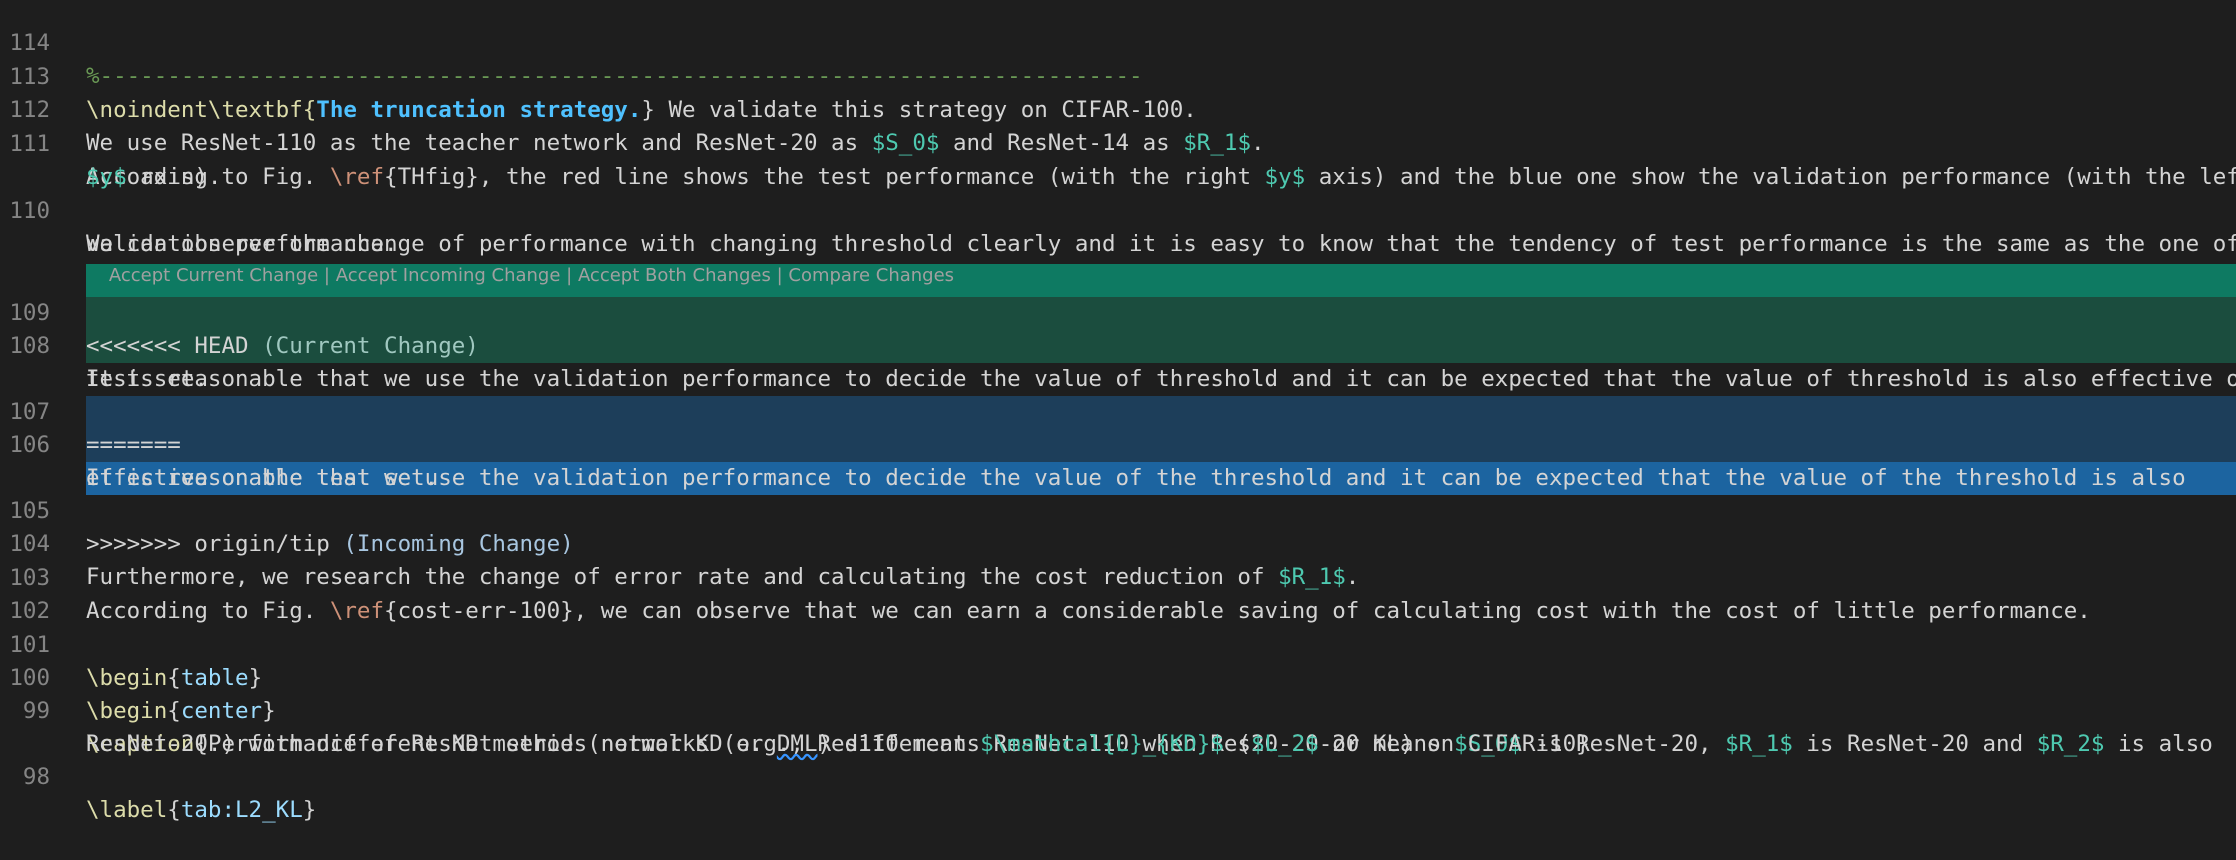 The width and height of the screenshot is (2236, 860). What do you see at coordinates (1118, 159) in the screenshot?
I see `code-line-wrap: $y$ axis).` at bounding box center [1118, 159].